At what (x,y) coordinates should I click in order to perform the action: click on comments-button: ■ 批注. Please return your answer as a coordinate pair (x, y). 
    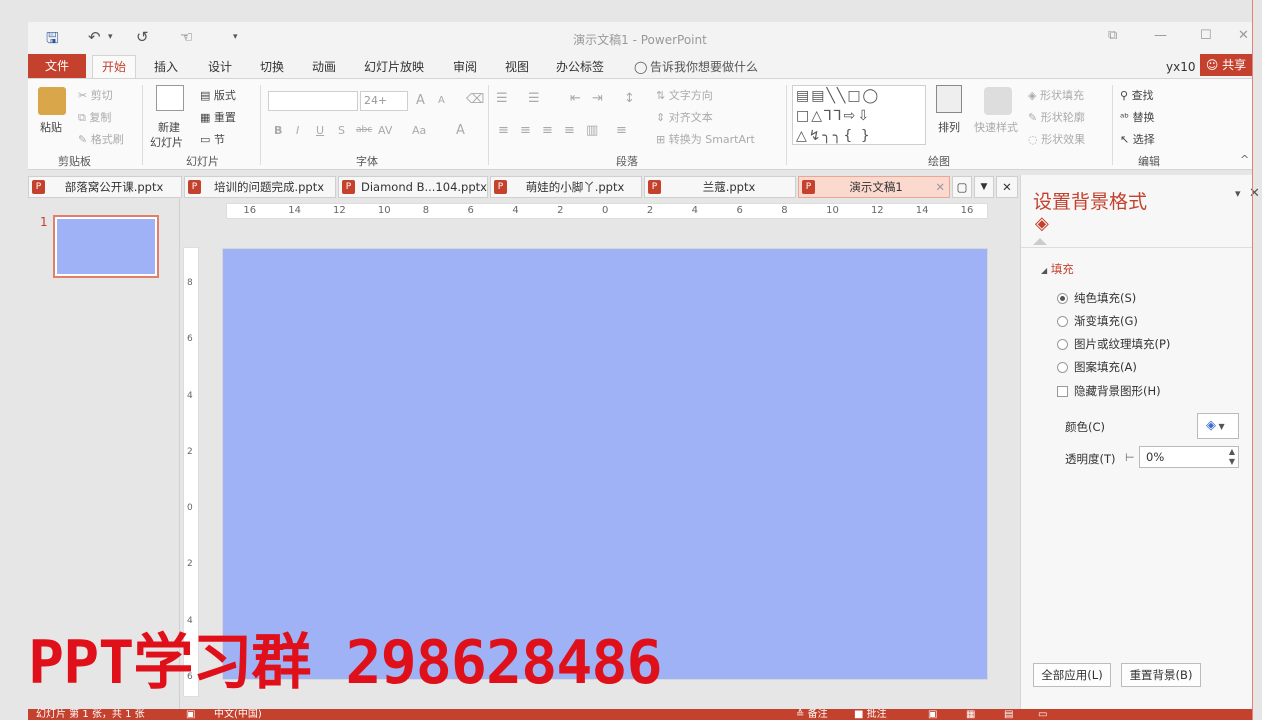
    Looking at the image, I should click on (870, 714).